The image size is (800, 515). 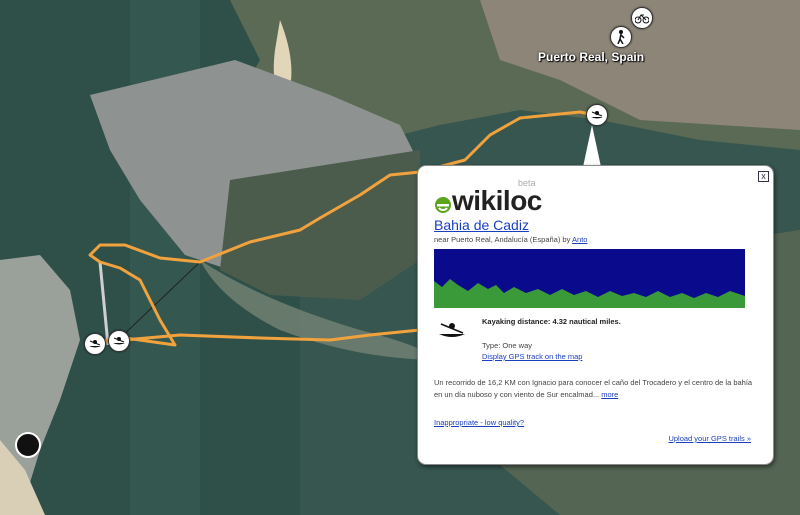 What do you see at coordinates (28, 445) in the screenshot?
I see `wikiloc-logo-marker` at bounding box center [28, 445].